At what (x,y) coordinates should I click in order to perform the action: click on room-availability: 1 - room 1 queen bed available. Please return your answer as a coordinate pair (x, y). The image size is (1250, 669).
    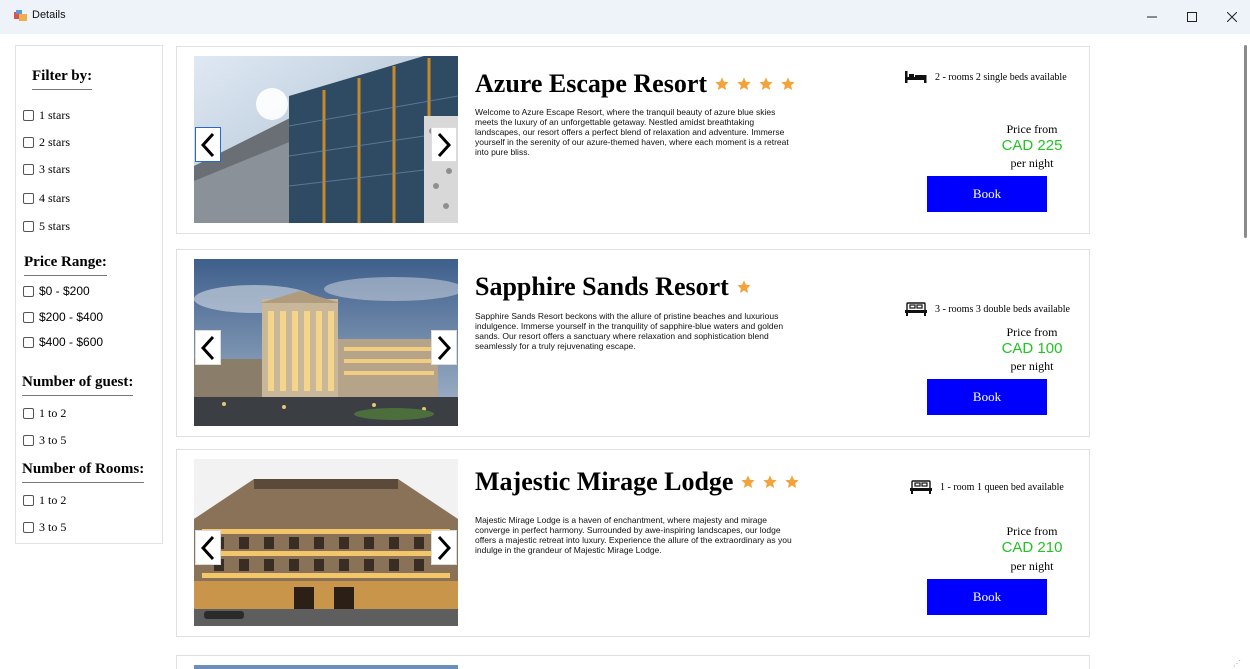
    Looking at the image, I should click on (987, 487).